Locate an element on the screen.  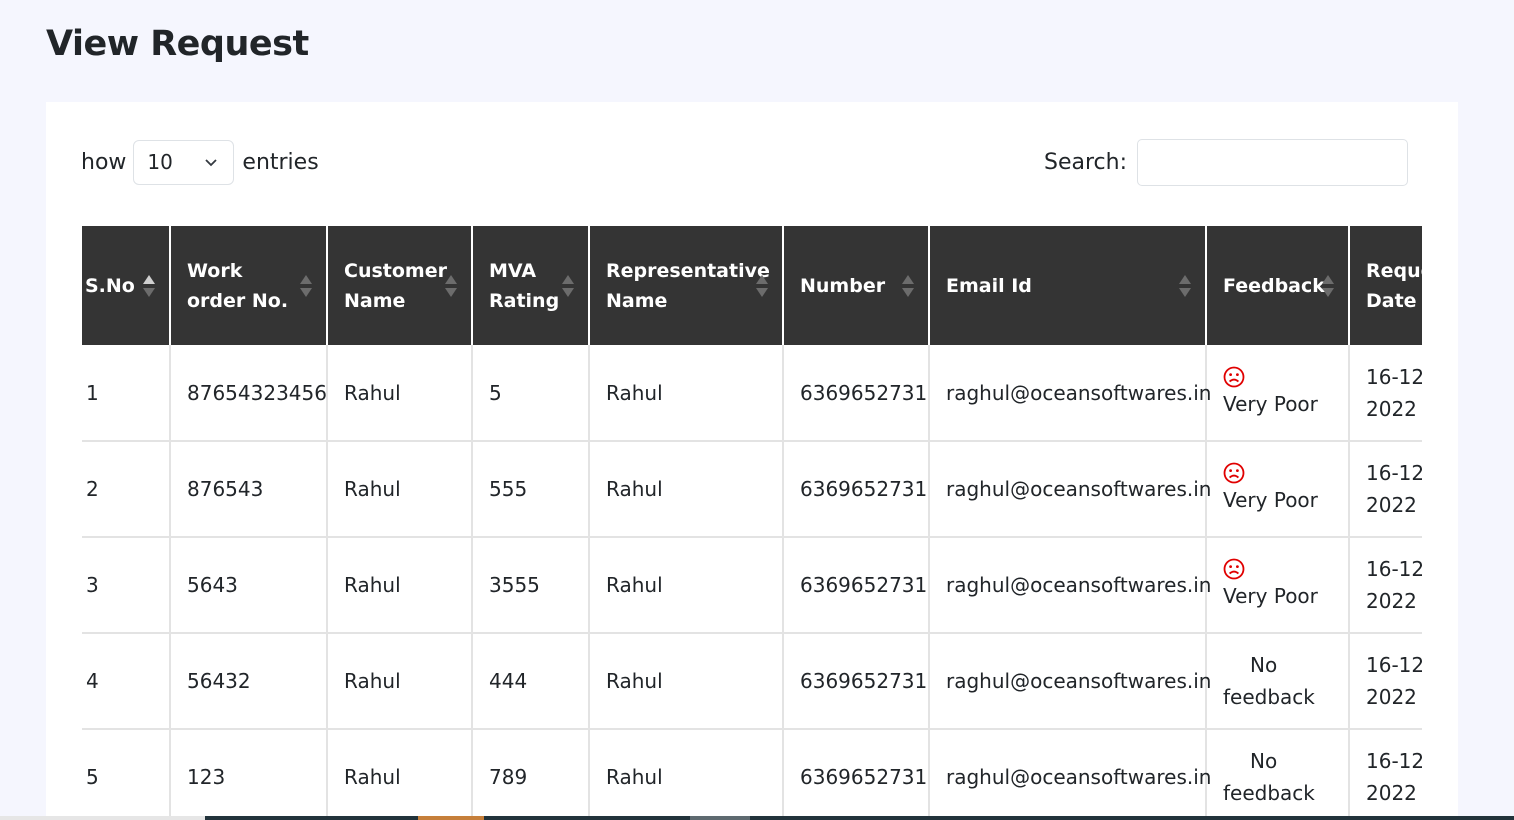
column-header-label: Request is located at coordinates (1394, 270).